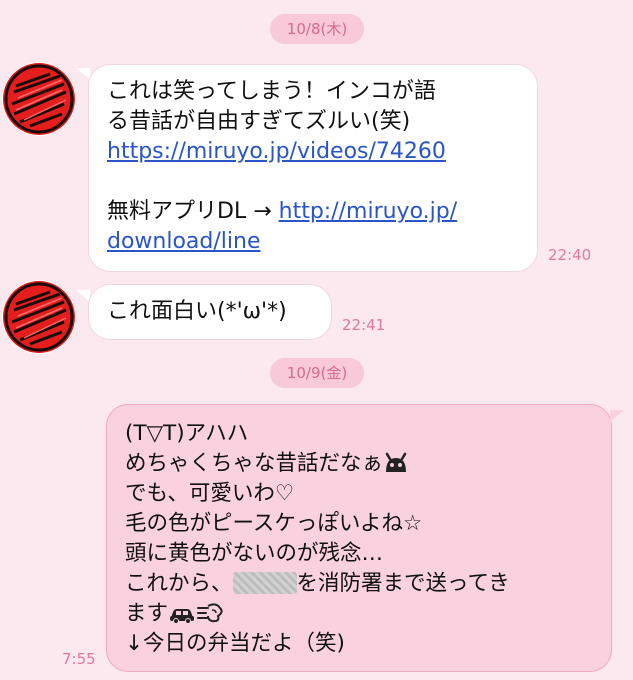  I want to click on message-3-line-8: ↓今日の弁当だよ（笑), so click(235, 643).